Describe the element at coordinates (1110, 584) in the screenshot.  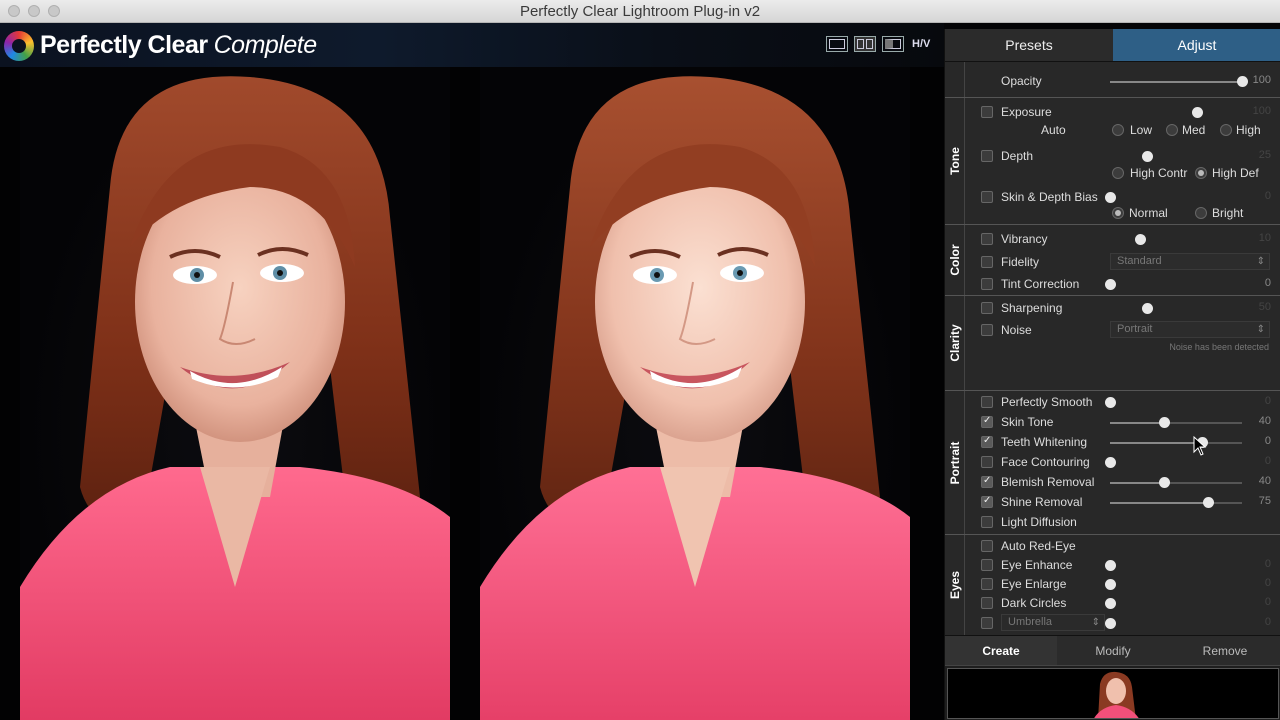
I see `eye-enlarge-slider-knob` at that location.